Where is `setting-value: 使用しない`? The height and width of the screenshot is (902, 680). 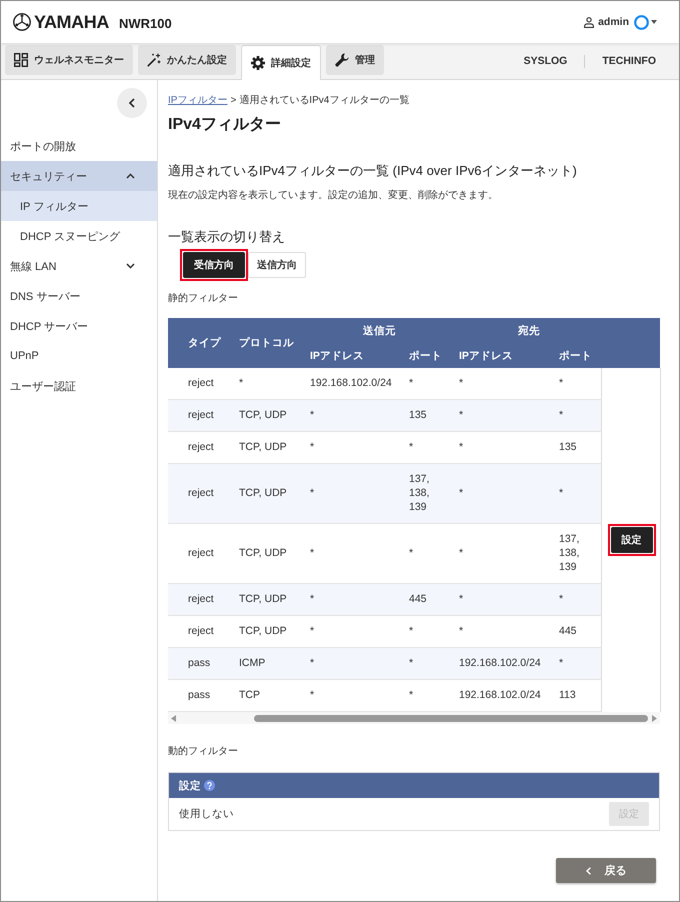 setting-value: 使用しない is located at coordinates (206, 814).